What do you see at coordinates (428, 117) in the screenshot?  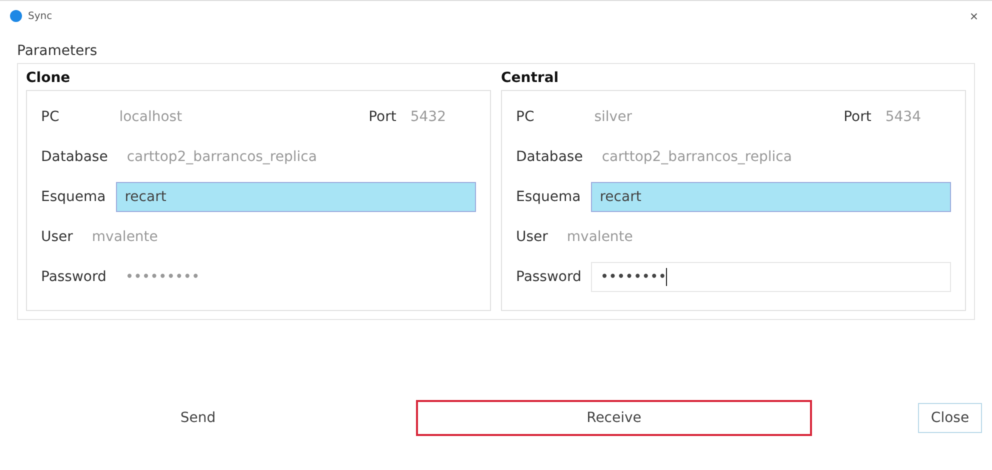 I see `field-value: 5432` at bounding box center [428, 117].